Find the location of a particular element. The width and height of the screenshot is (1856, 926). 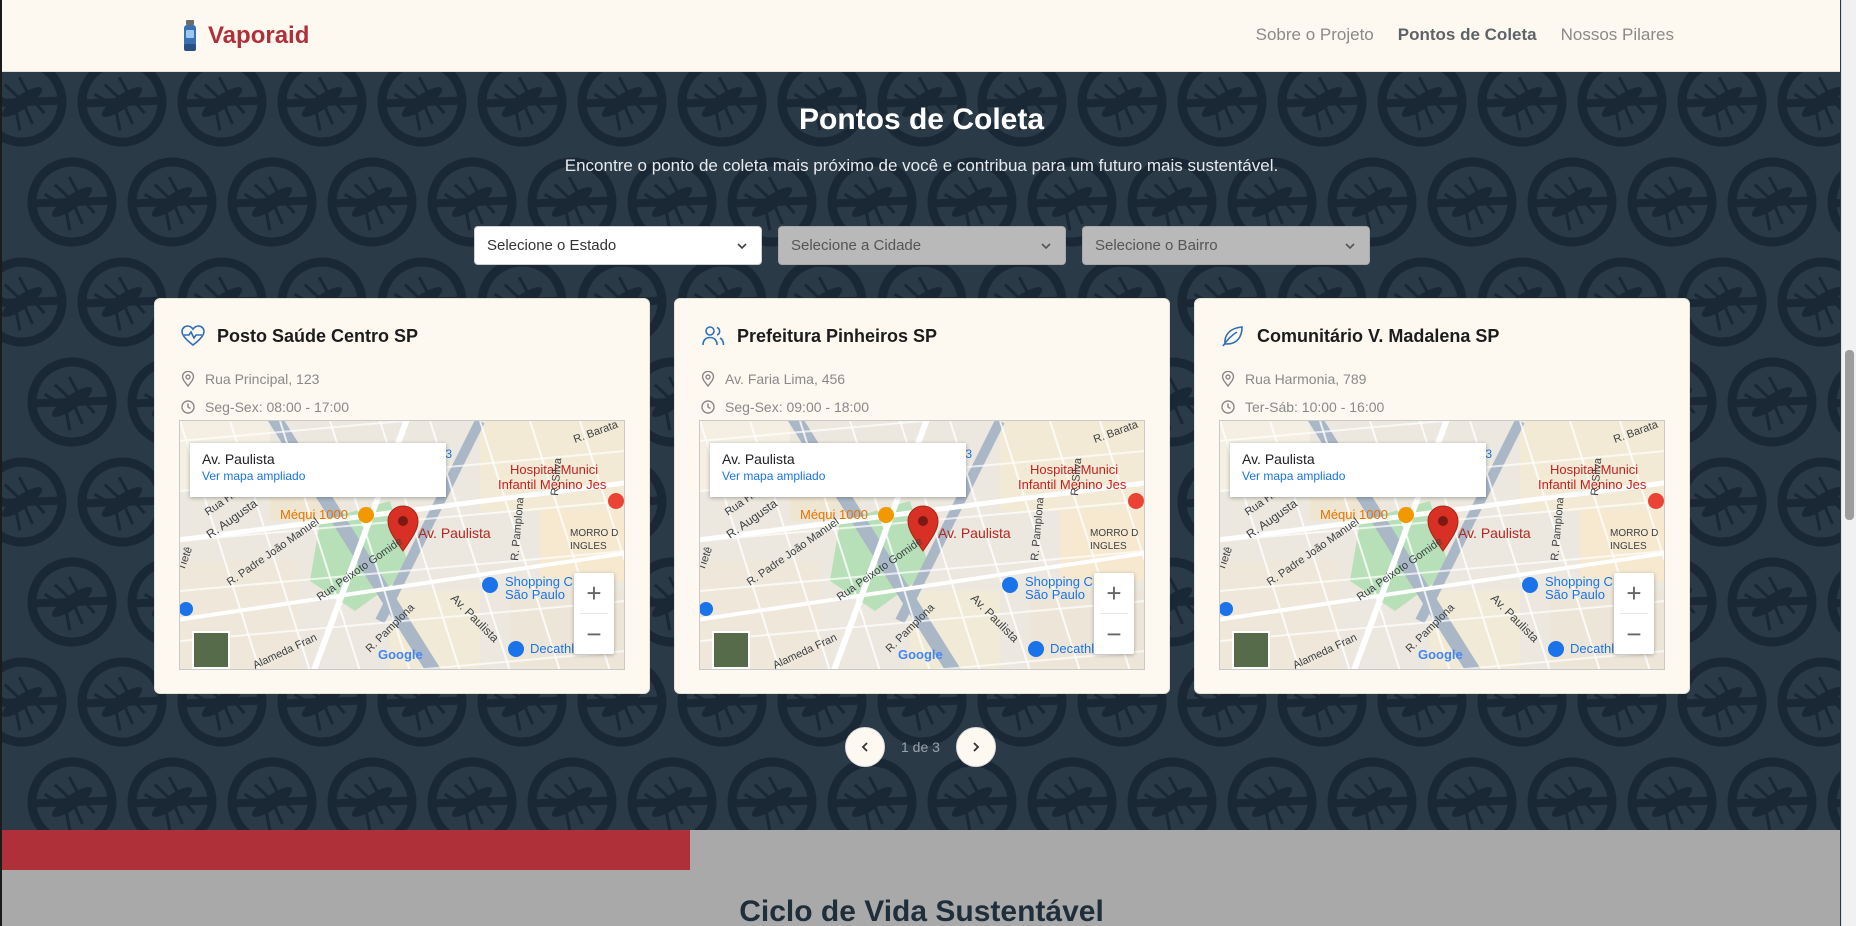

hours-text: Seg-Sex: 08:00 - 17:00 is located at coordinates (277, 407).